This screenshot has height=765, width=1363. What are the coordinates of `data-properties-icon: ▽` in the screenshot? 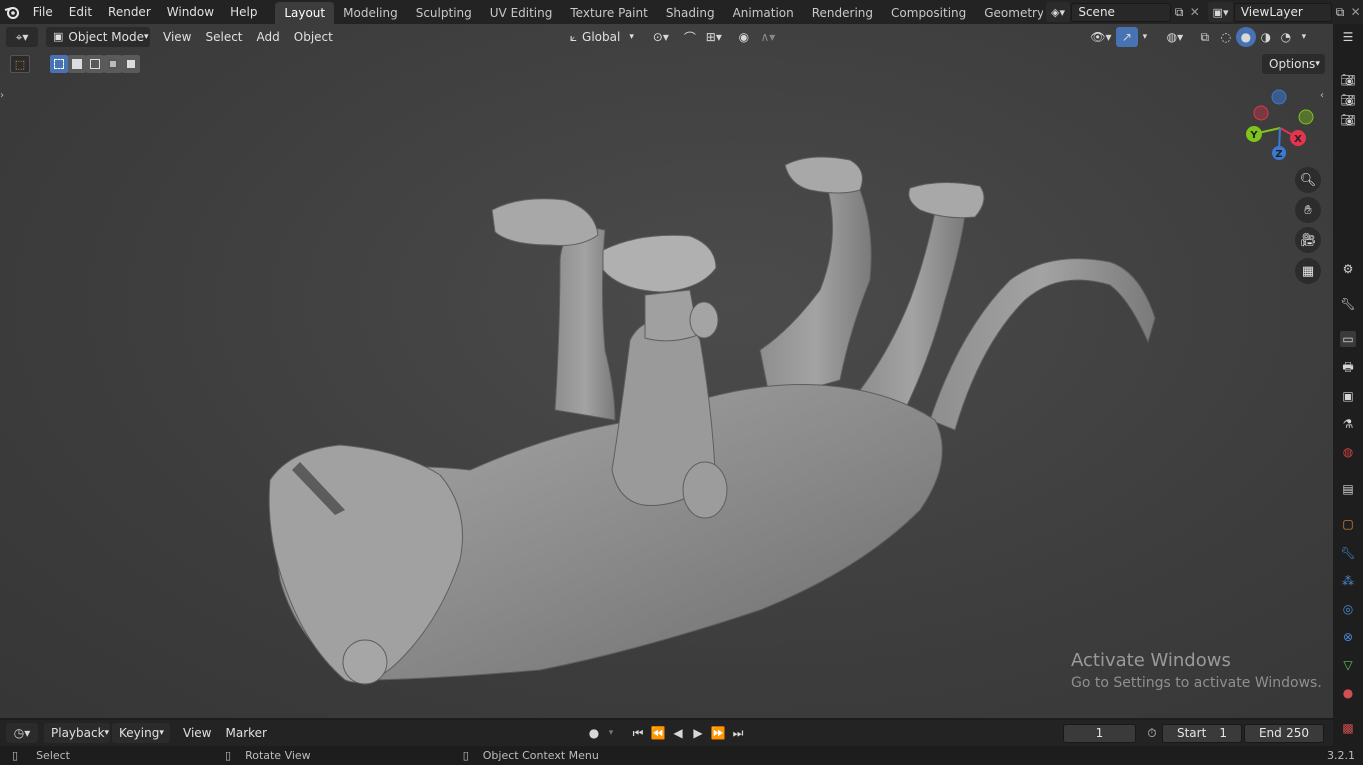 It's located at (1348, 665).